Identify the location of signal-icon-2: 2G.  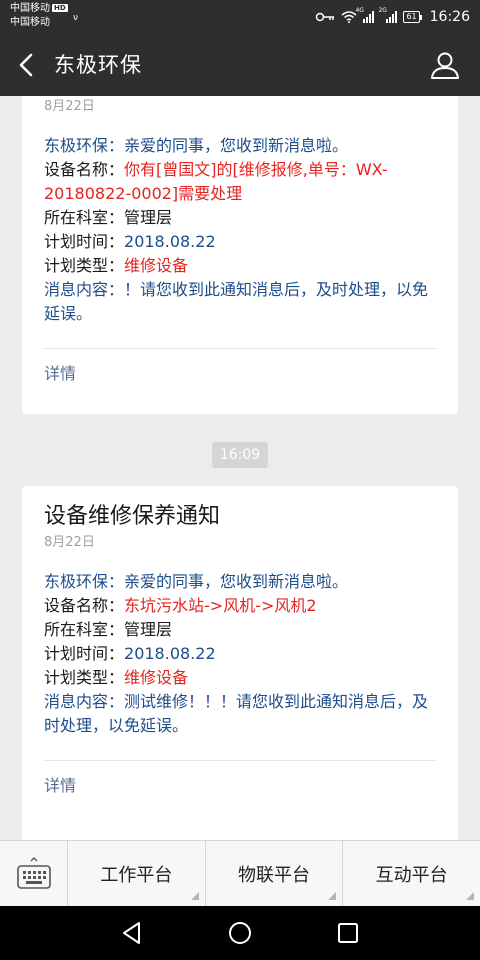
(388, 15).